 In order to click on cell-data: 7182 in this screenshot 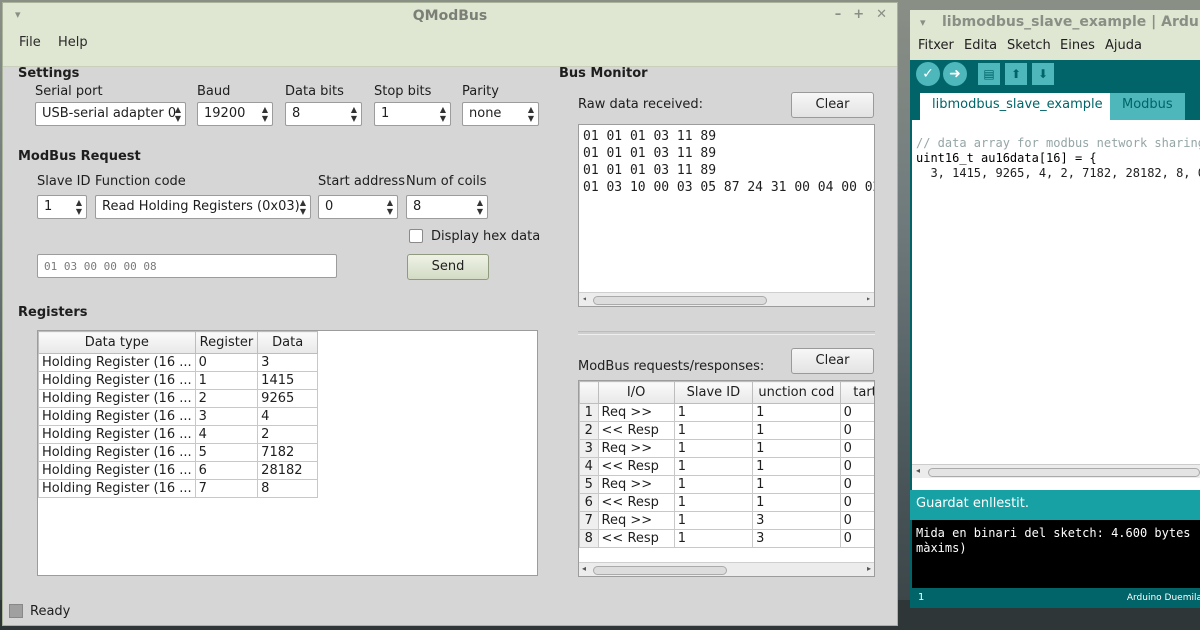, I will do `click(288, 452)`.